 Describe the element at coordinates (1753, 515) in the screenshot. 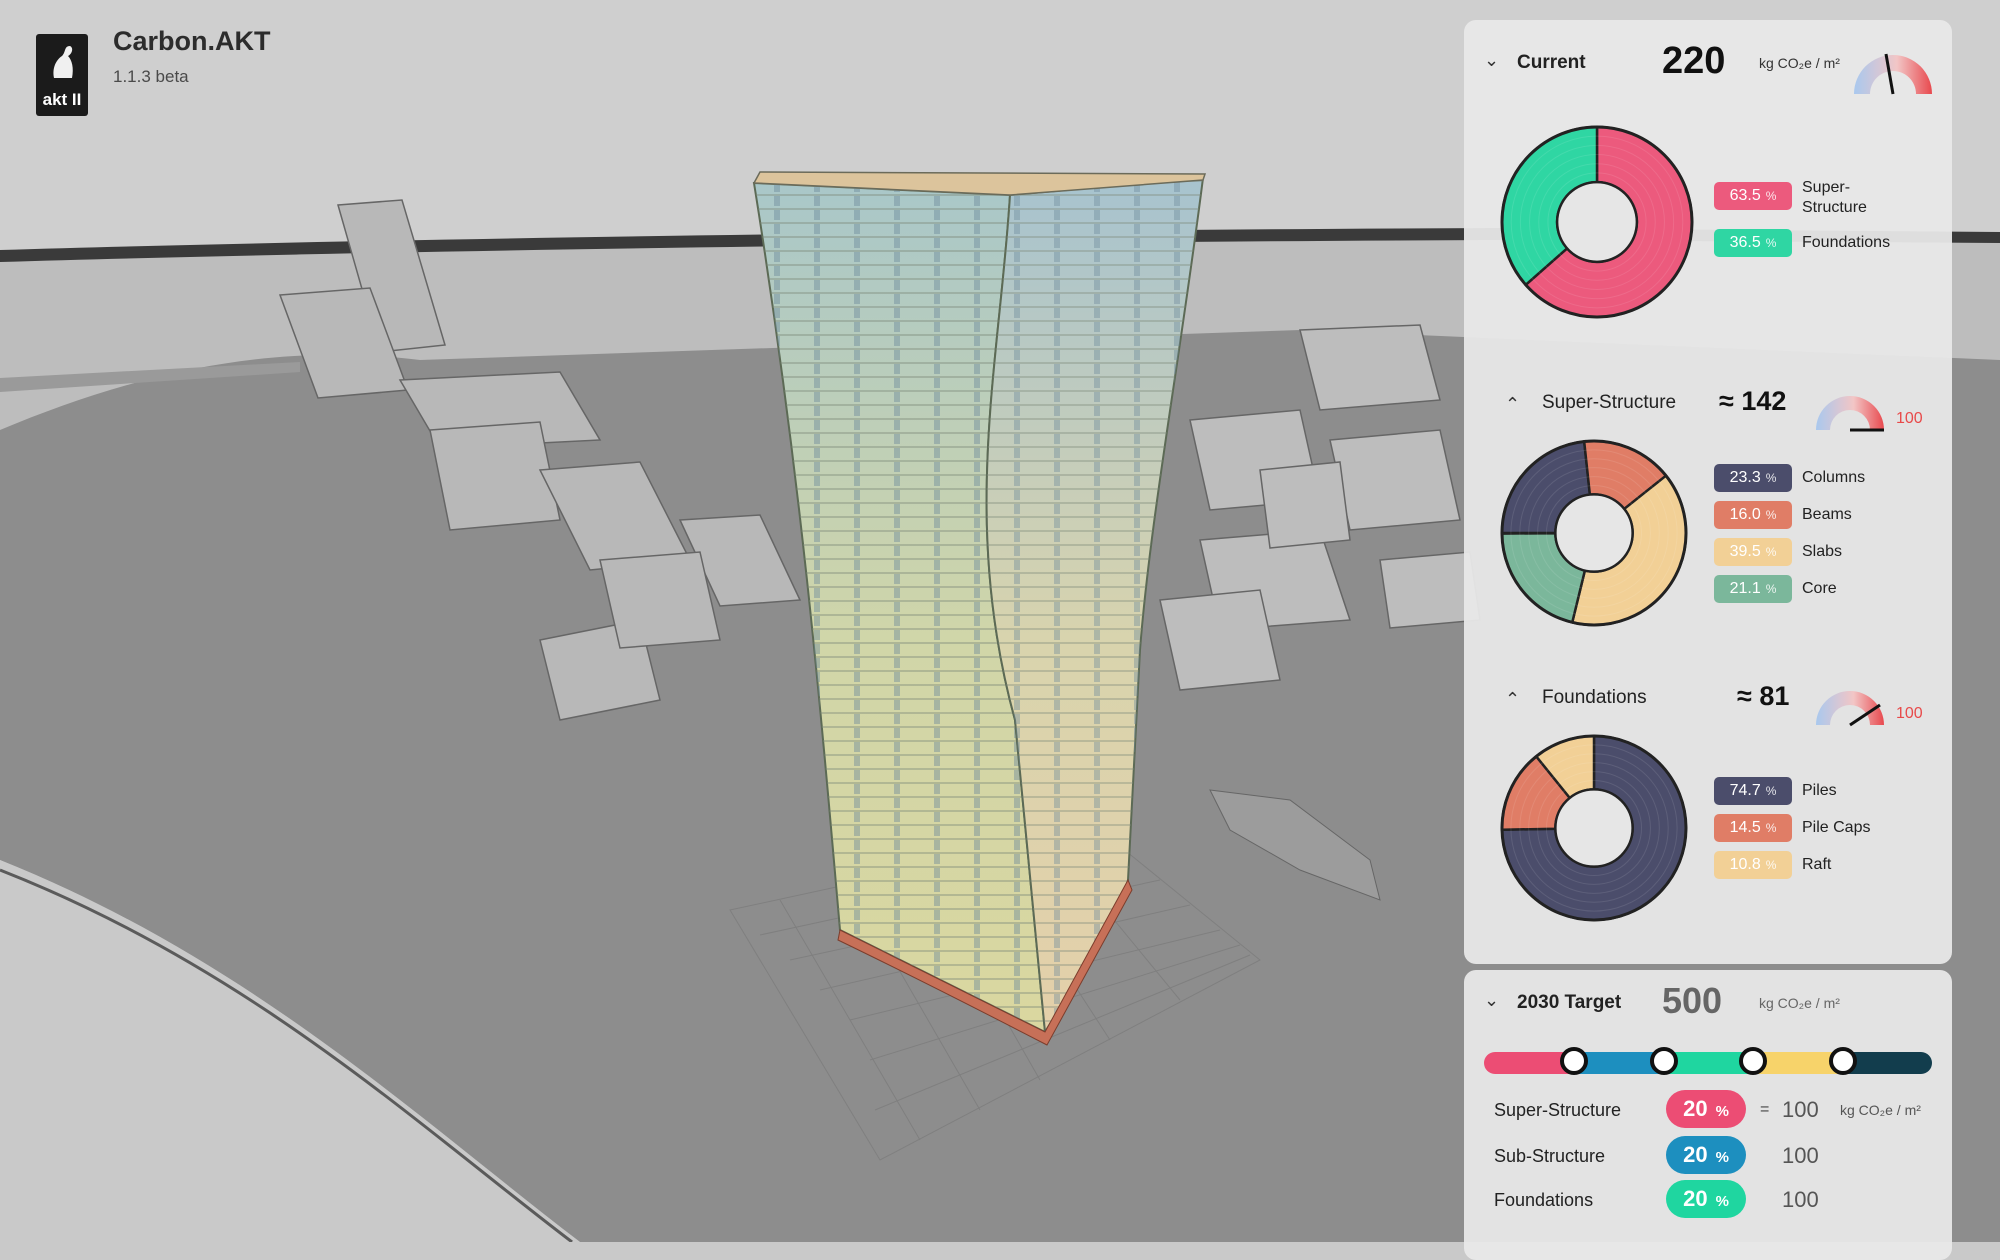

I see `pct-badge: 16.0%` at that location.